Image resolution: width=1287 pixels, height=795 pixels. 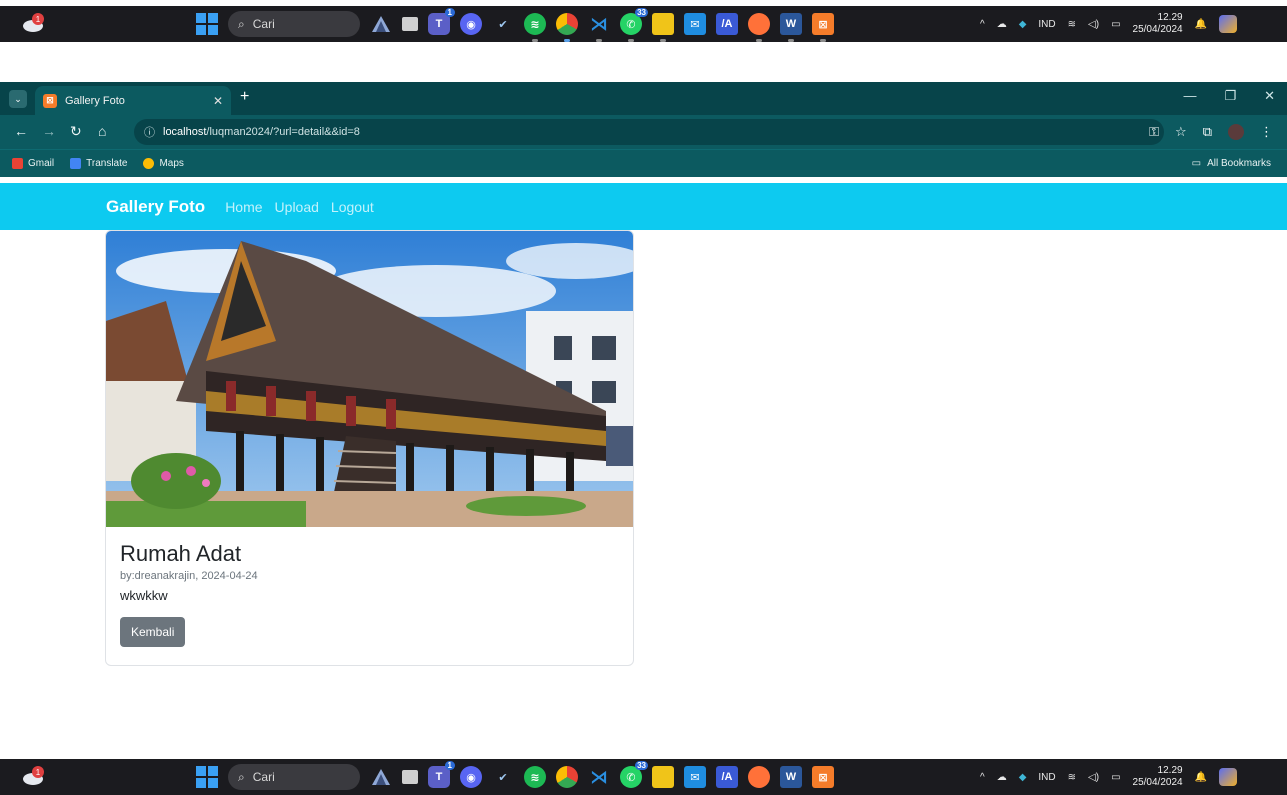 What do you see at coordinates (1266, 132) in the screenshot?
I see `menu-kebab-icon: ⋮` at bounding box center [1266, 132].